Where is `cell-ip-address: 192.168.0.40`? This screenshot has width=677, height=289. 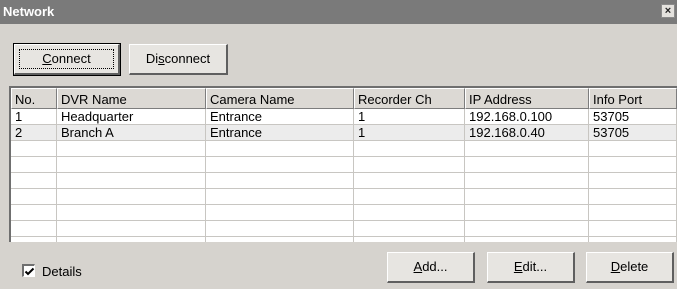 cell-ip-address: 192.168.0.40 is located at coordinates (527, 133).